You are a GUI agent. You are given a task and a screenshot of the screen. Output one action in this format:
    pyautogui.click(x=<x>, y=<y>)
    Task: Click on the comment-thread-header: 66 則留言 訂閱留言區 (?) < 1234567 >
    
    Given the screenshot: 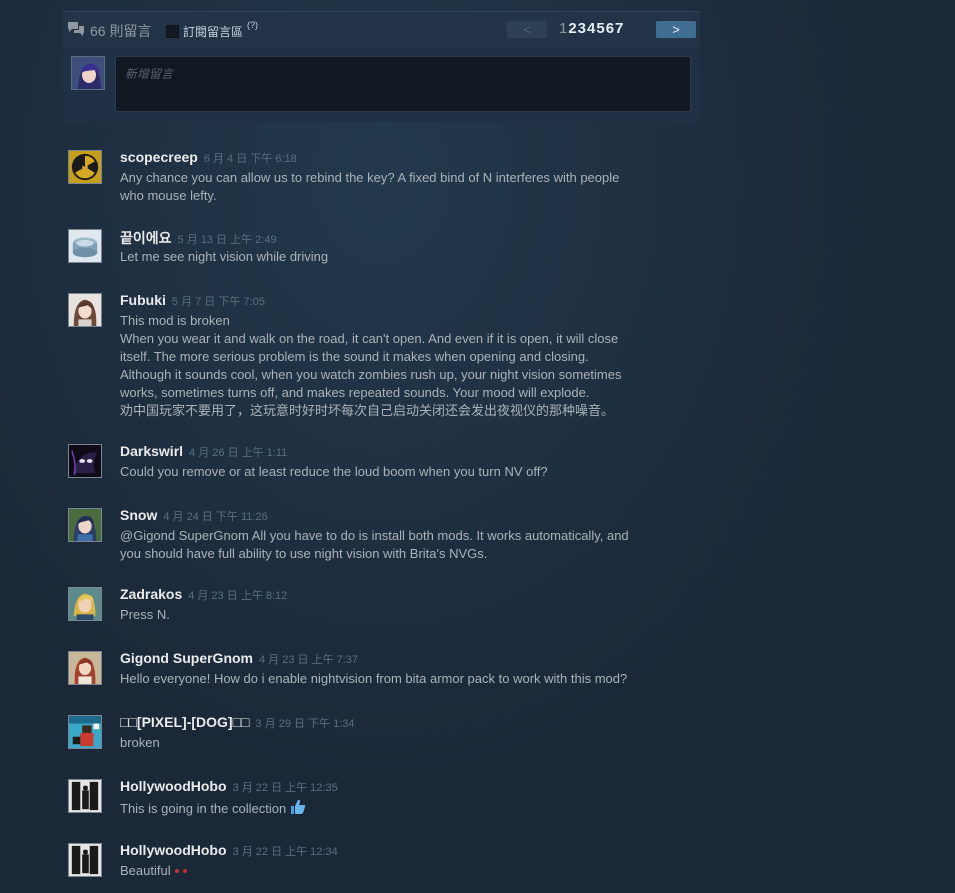 What is the action you would take?
    pyautogui.click(x=381, y=29)
    